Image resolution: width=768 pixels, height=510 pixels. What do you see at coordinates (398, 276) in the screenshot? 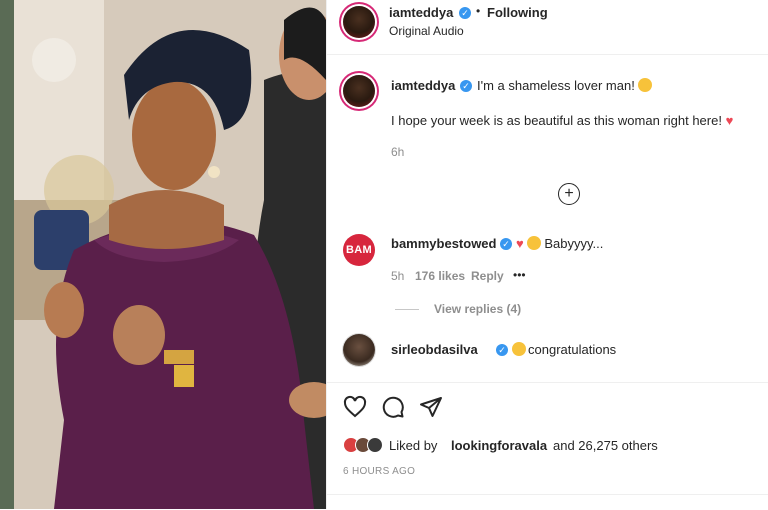
I see `comment-time: 5h` at bounding box center [398, 276].